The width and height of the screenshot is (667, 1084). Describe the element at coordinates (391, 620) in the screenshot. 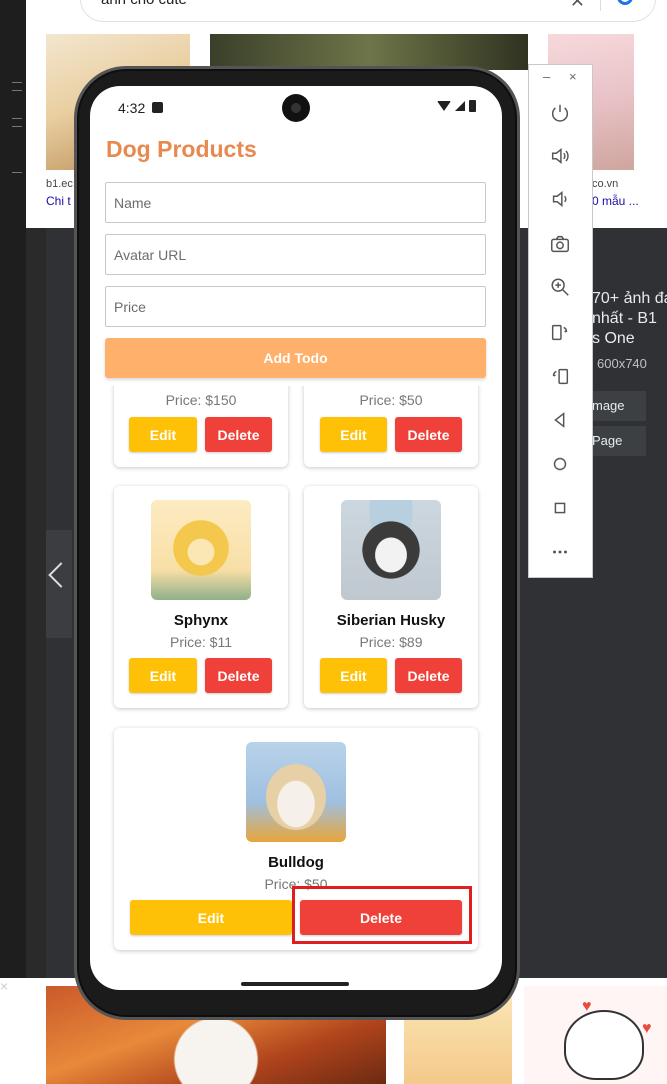

I see `product-name: Siberian Husky` at that location.